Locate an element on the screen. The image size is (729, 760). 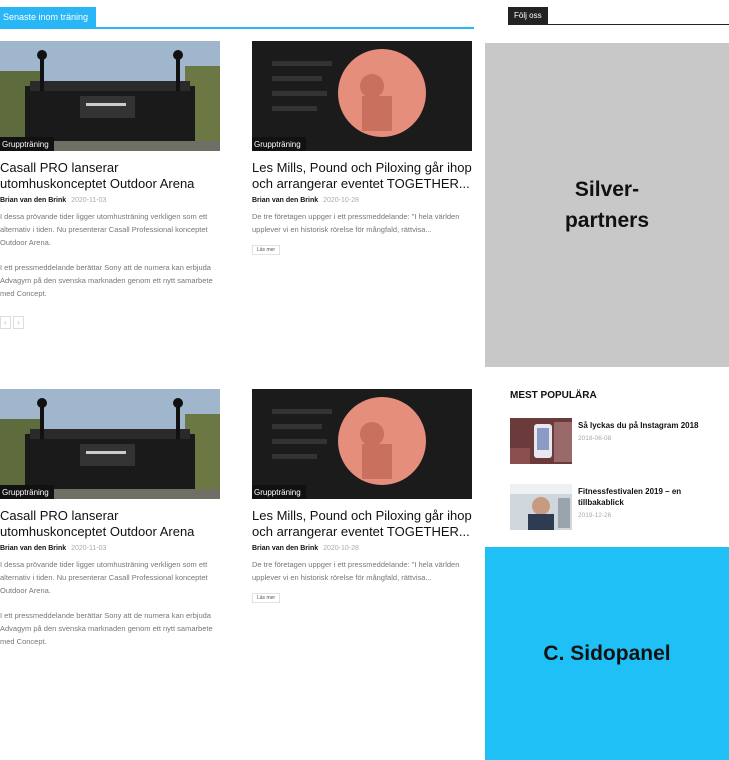
silver-partners-panel: Silver- partners is located at coordinates (607, 205).